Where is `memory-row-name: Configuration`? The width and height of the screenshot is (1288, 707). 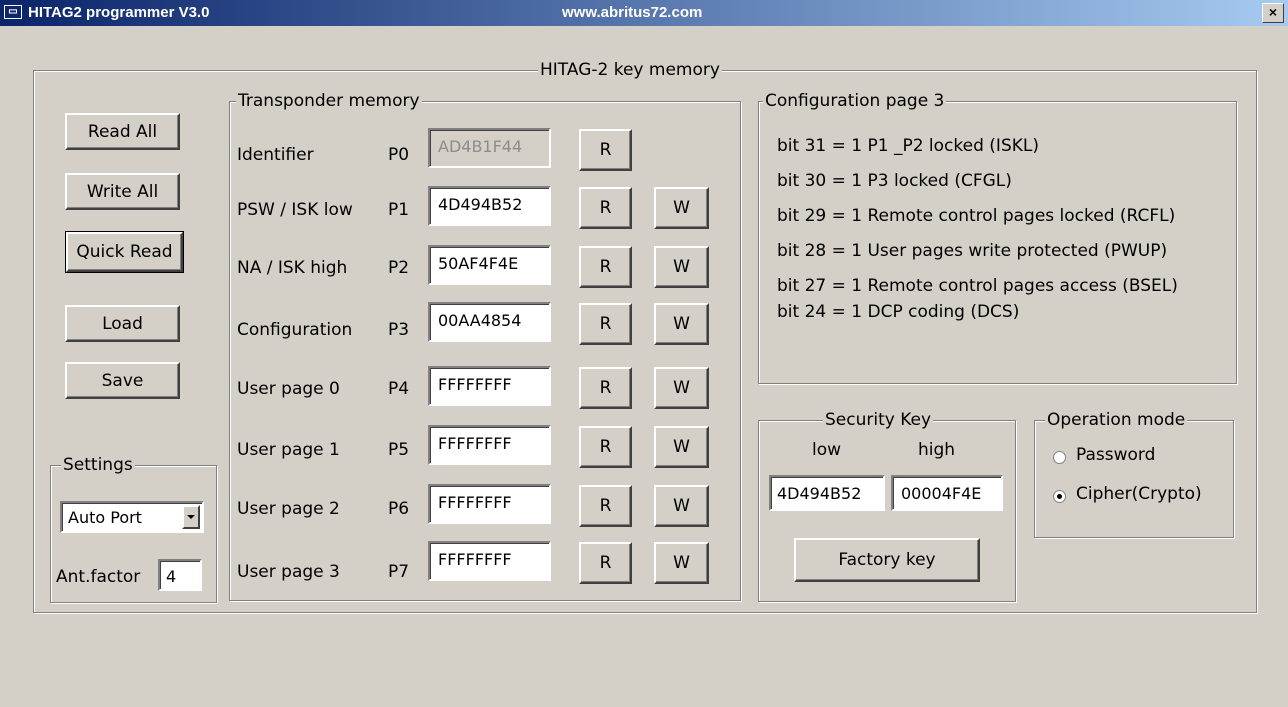
memory-row-name: Configuration is located at coordinates (295, 330).